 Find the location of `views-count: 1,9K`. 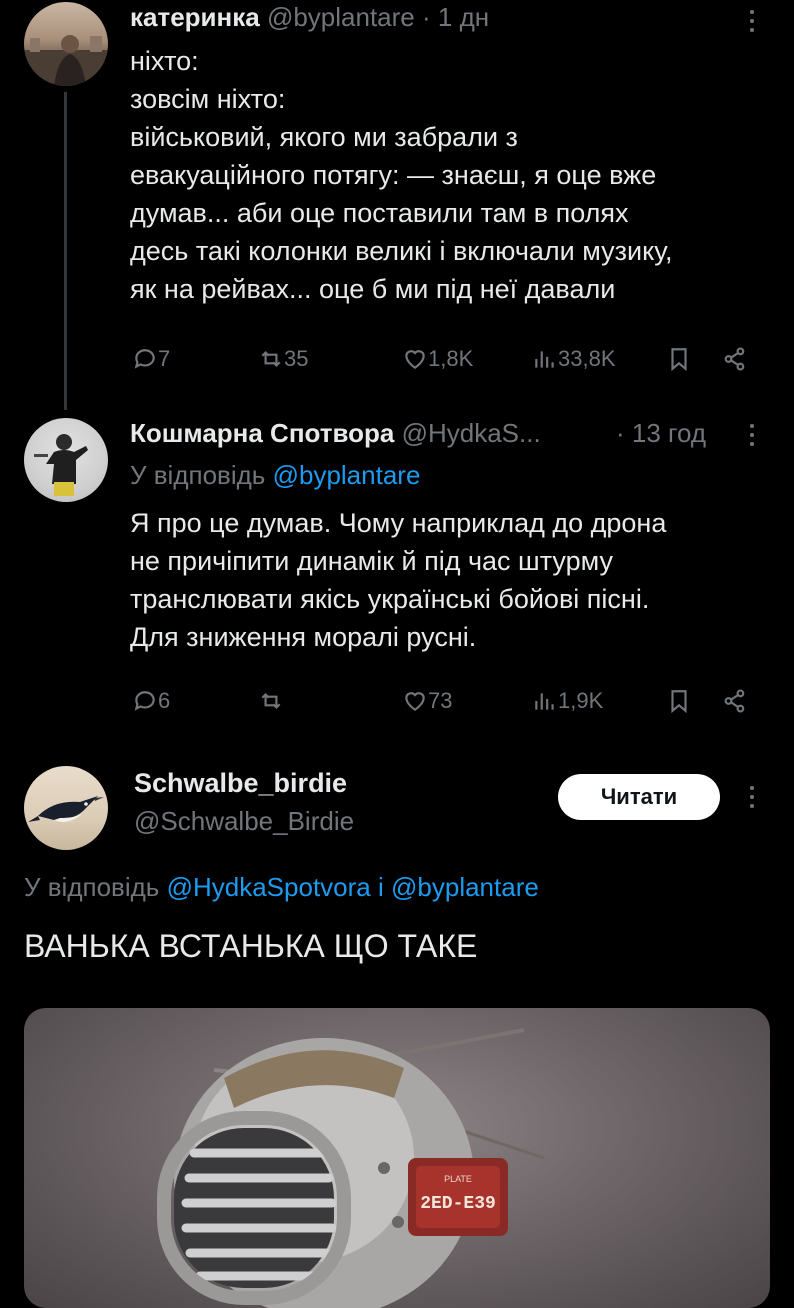

views-count: 1,9K is located at coordinates (581, 700).